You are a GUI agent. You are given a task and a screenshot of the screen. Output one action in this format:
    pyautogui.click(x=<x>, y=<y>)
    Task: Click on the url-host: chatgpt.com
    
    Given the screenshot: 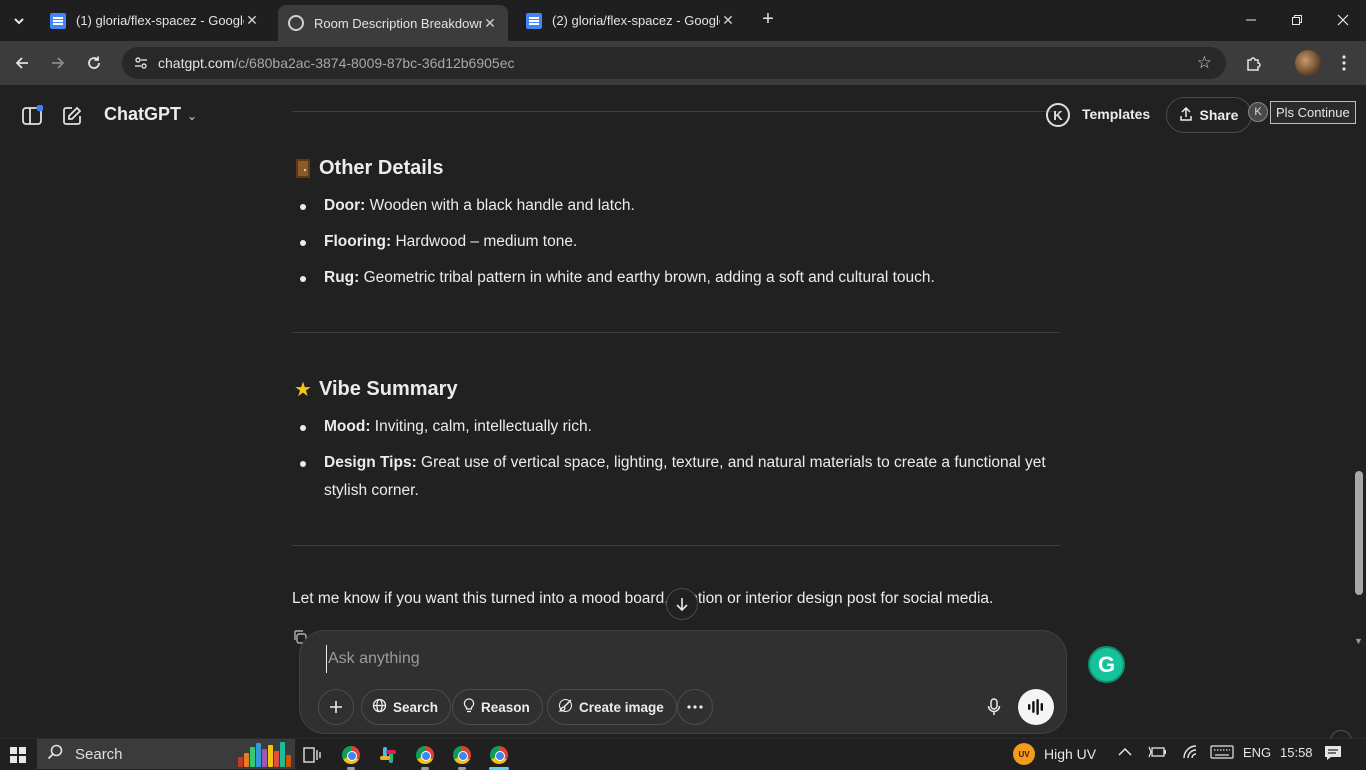 What is the action you would take?
    pyautogui.click(x=196, y=63)
    